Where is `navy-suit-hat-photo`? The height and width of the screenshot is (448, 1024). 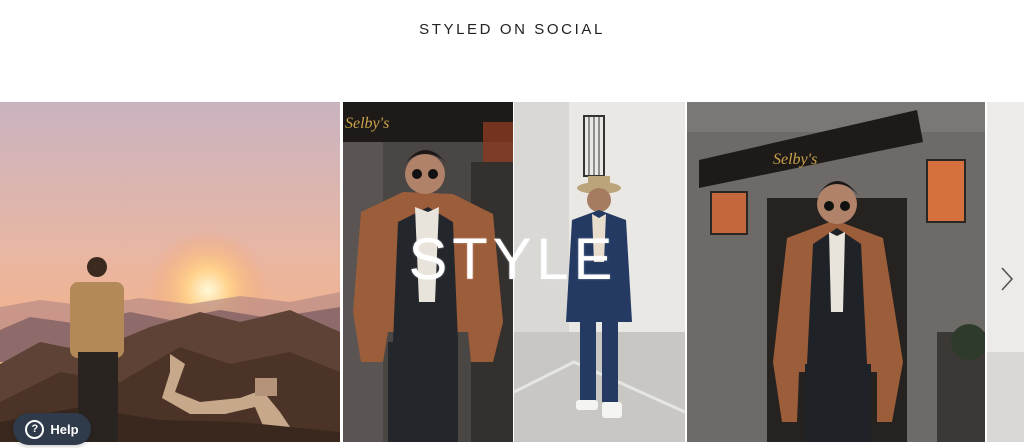
navy-suit-hat-photo is located at coordinates (599, 272).